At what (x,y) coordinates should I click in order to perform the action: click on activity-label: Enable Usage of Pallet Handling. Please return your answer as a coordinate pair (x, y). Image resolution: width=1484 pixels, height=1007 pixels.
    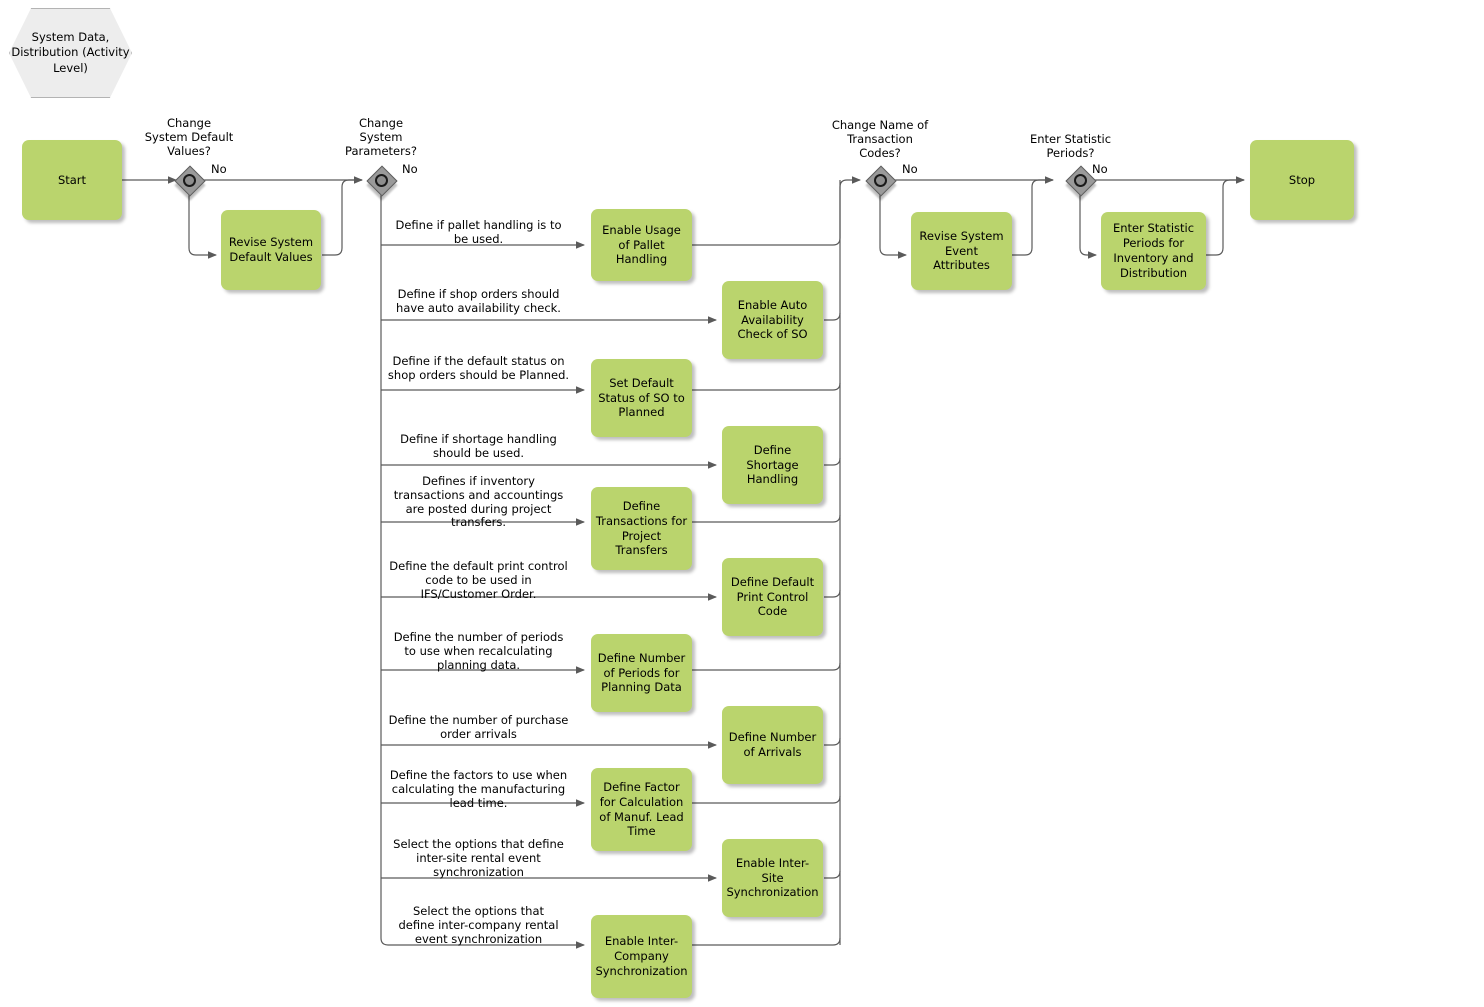
    Looking at the image, I should click on (641, 244).